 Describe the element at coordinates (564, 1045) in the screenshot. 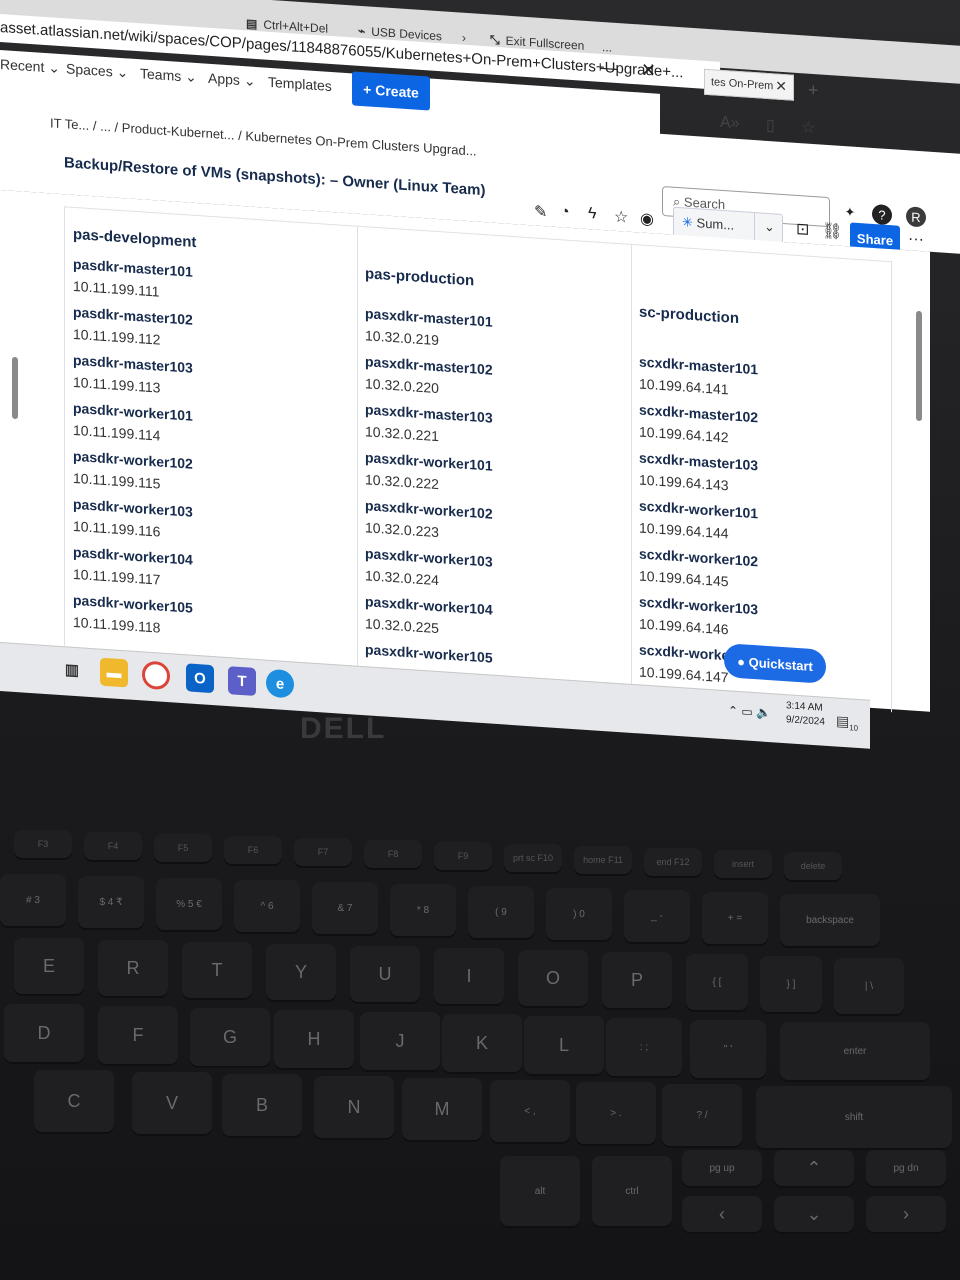

I see `keyboard-key: L` at that location.